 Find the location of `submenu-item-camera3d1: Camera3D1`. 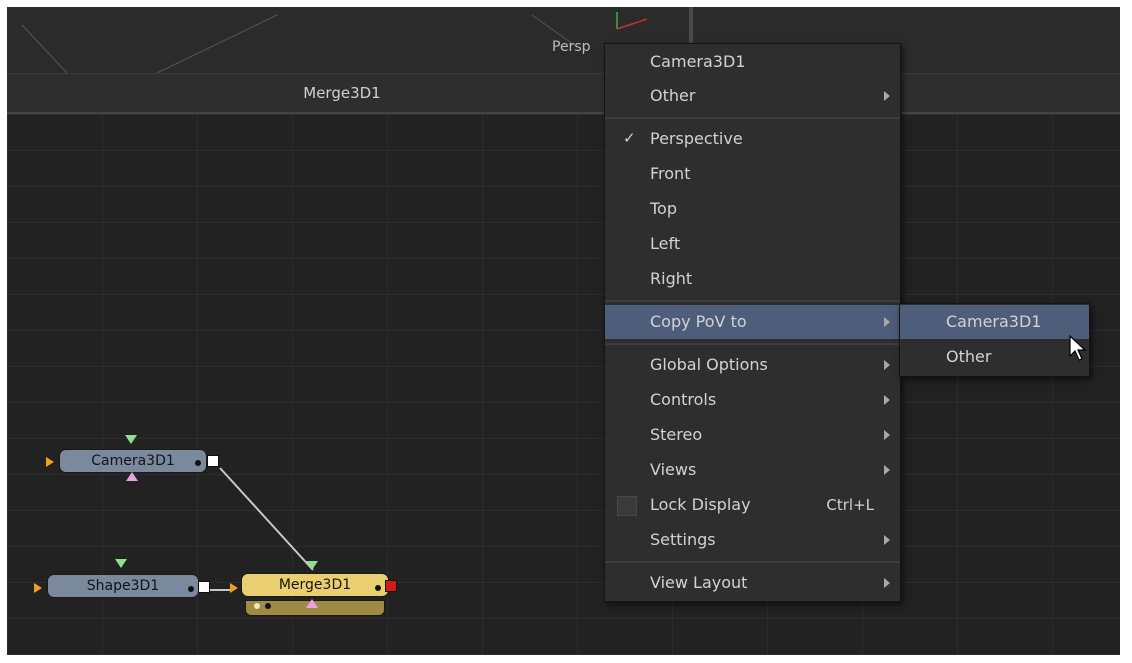

submenu-item-camera3d1: Camera3D1 is located at coordinates (994, 322).